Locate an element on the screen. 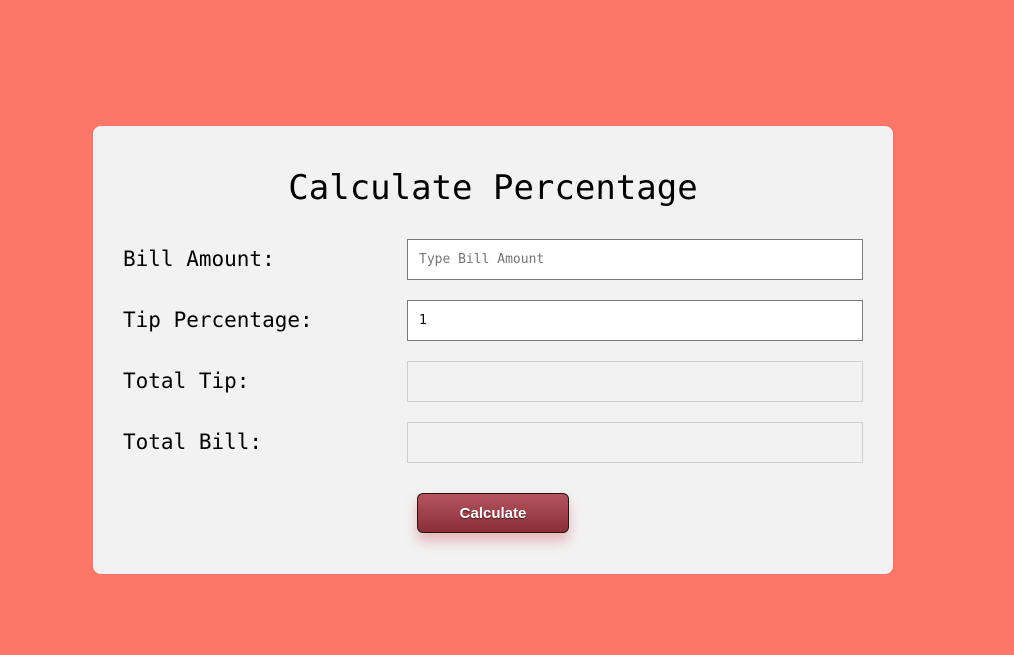 This screenshot has height=655, width=1014. total-bill-row: Total Bill: is located at coordinates (493, 442).